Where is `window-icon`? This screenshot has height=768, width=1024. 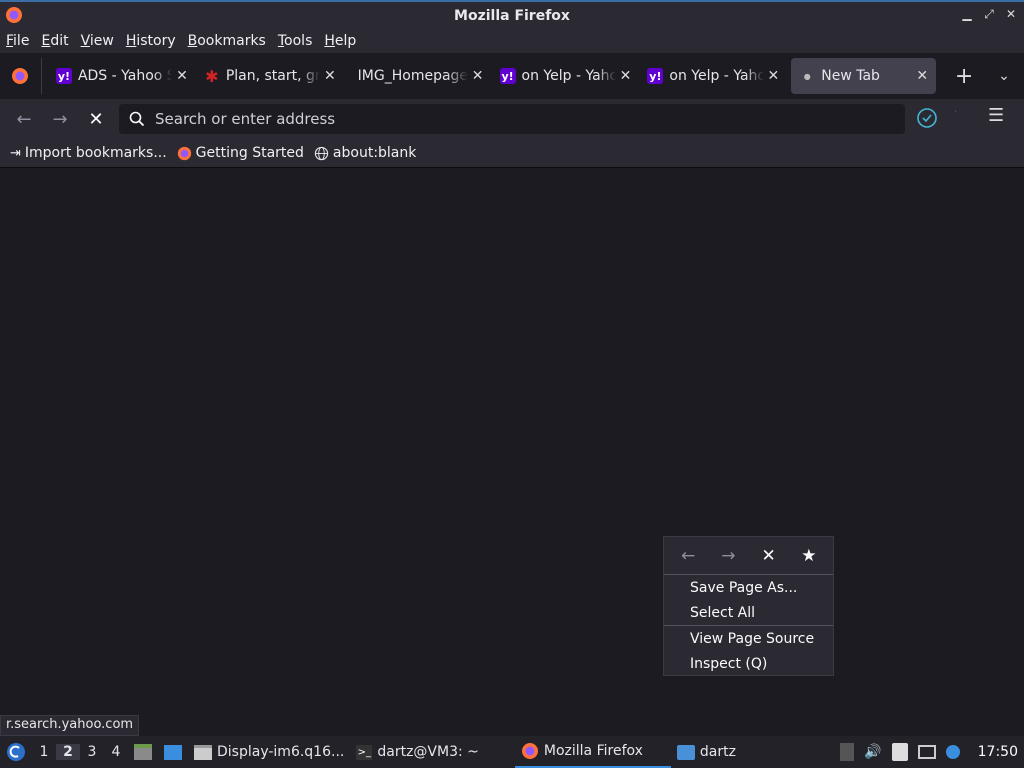
window-icon is located at coordinates (203, 752).